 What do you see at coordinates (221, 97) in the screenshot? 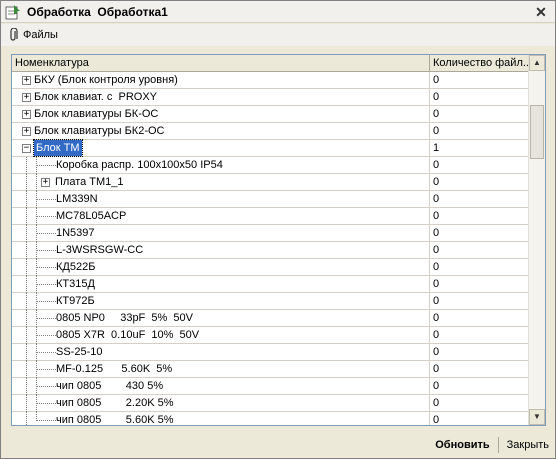
I see `nomenclature-cell: + Блок клавиат. с PROXY` at bounding box center [221, 97].